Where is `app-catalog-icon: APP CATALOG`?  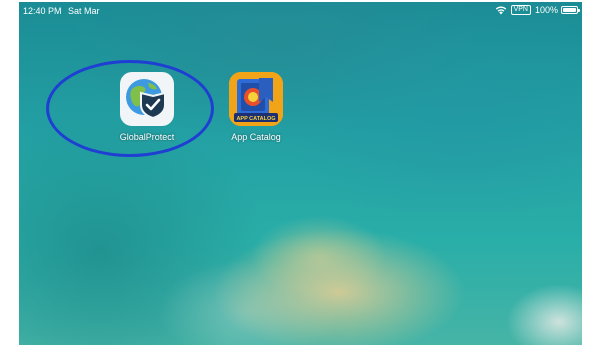 app-catalog-icon: APP CATALOG is located at coordinates (256, 99).